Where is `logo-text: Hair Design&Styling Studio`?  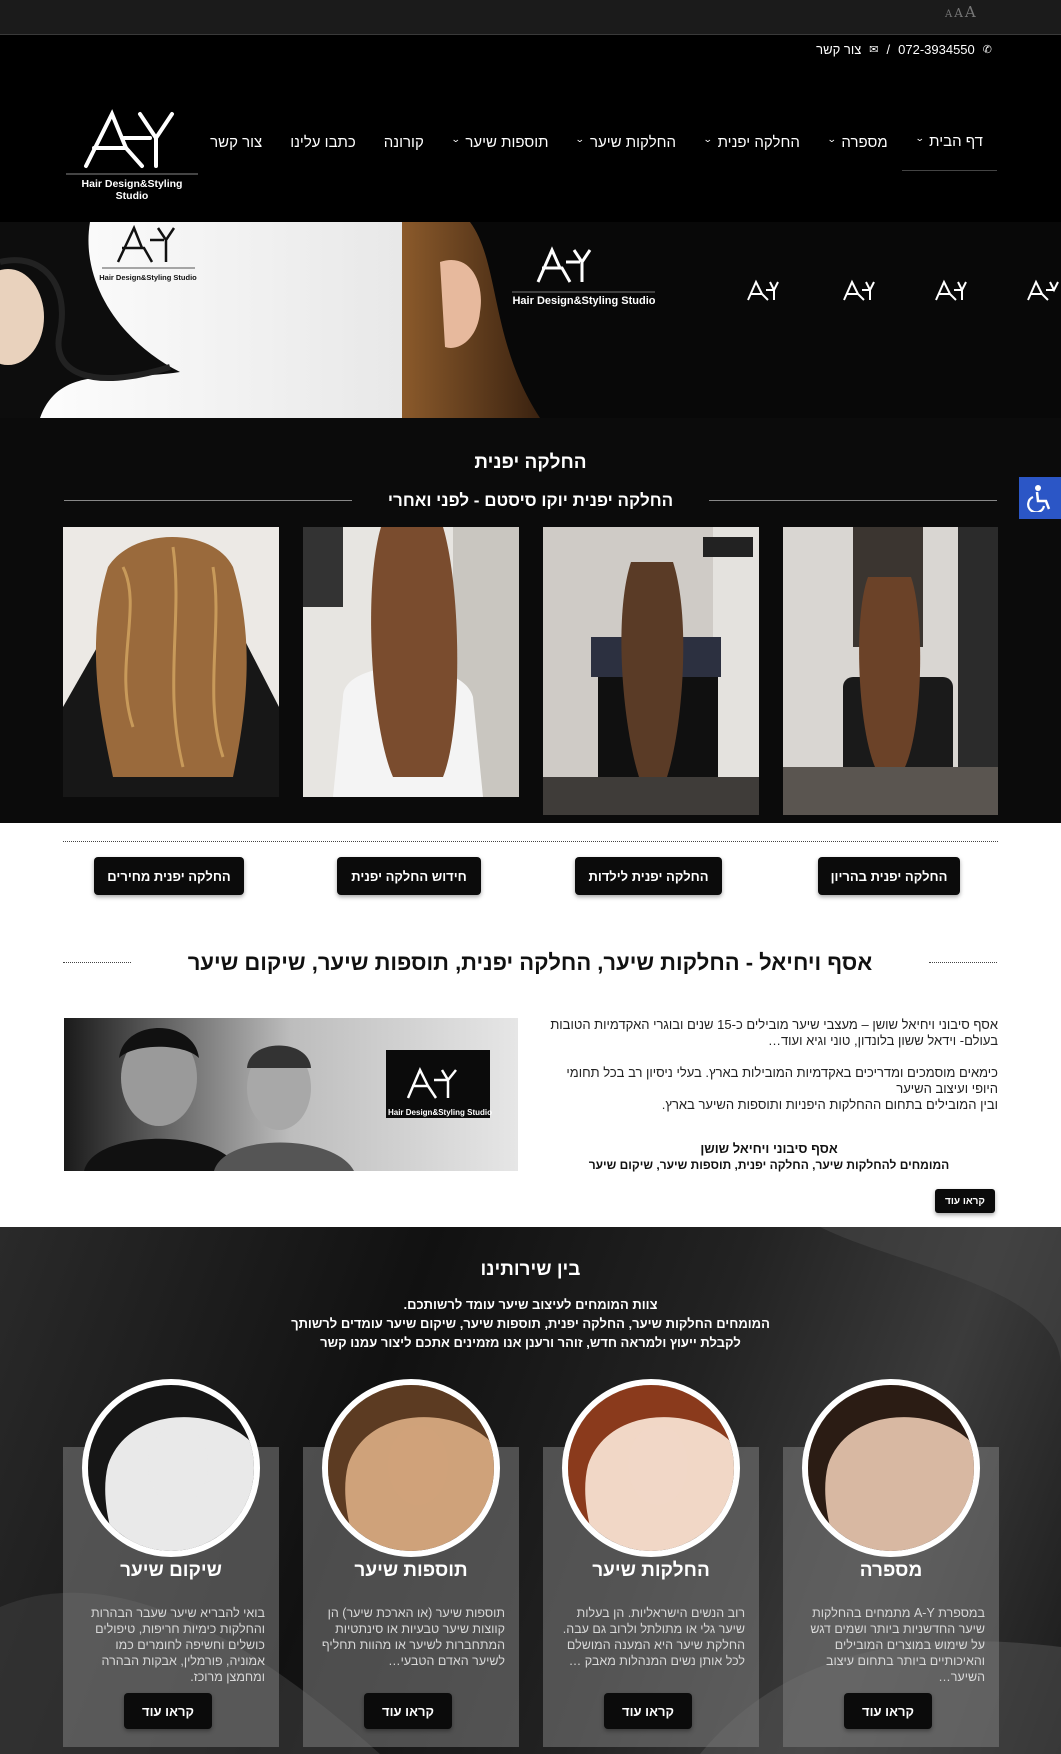
logo-text: Hair Design&Styling Studio is located at coordinates (132, 190).